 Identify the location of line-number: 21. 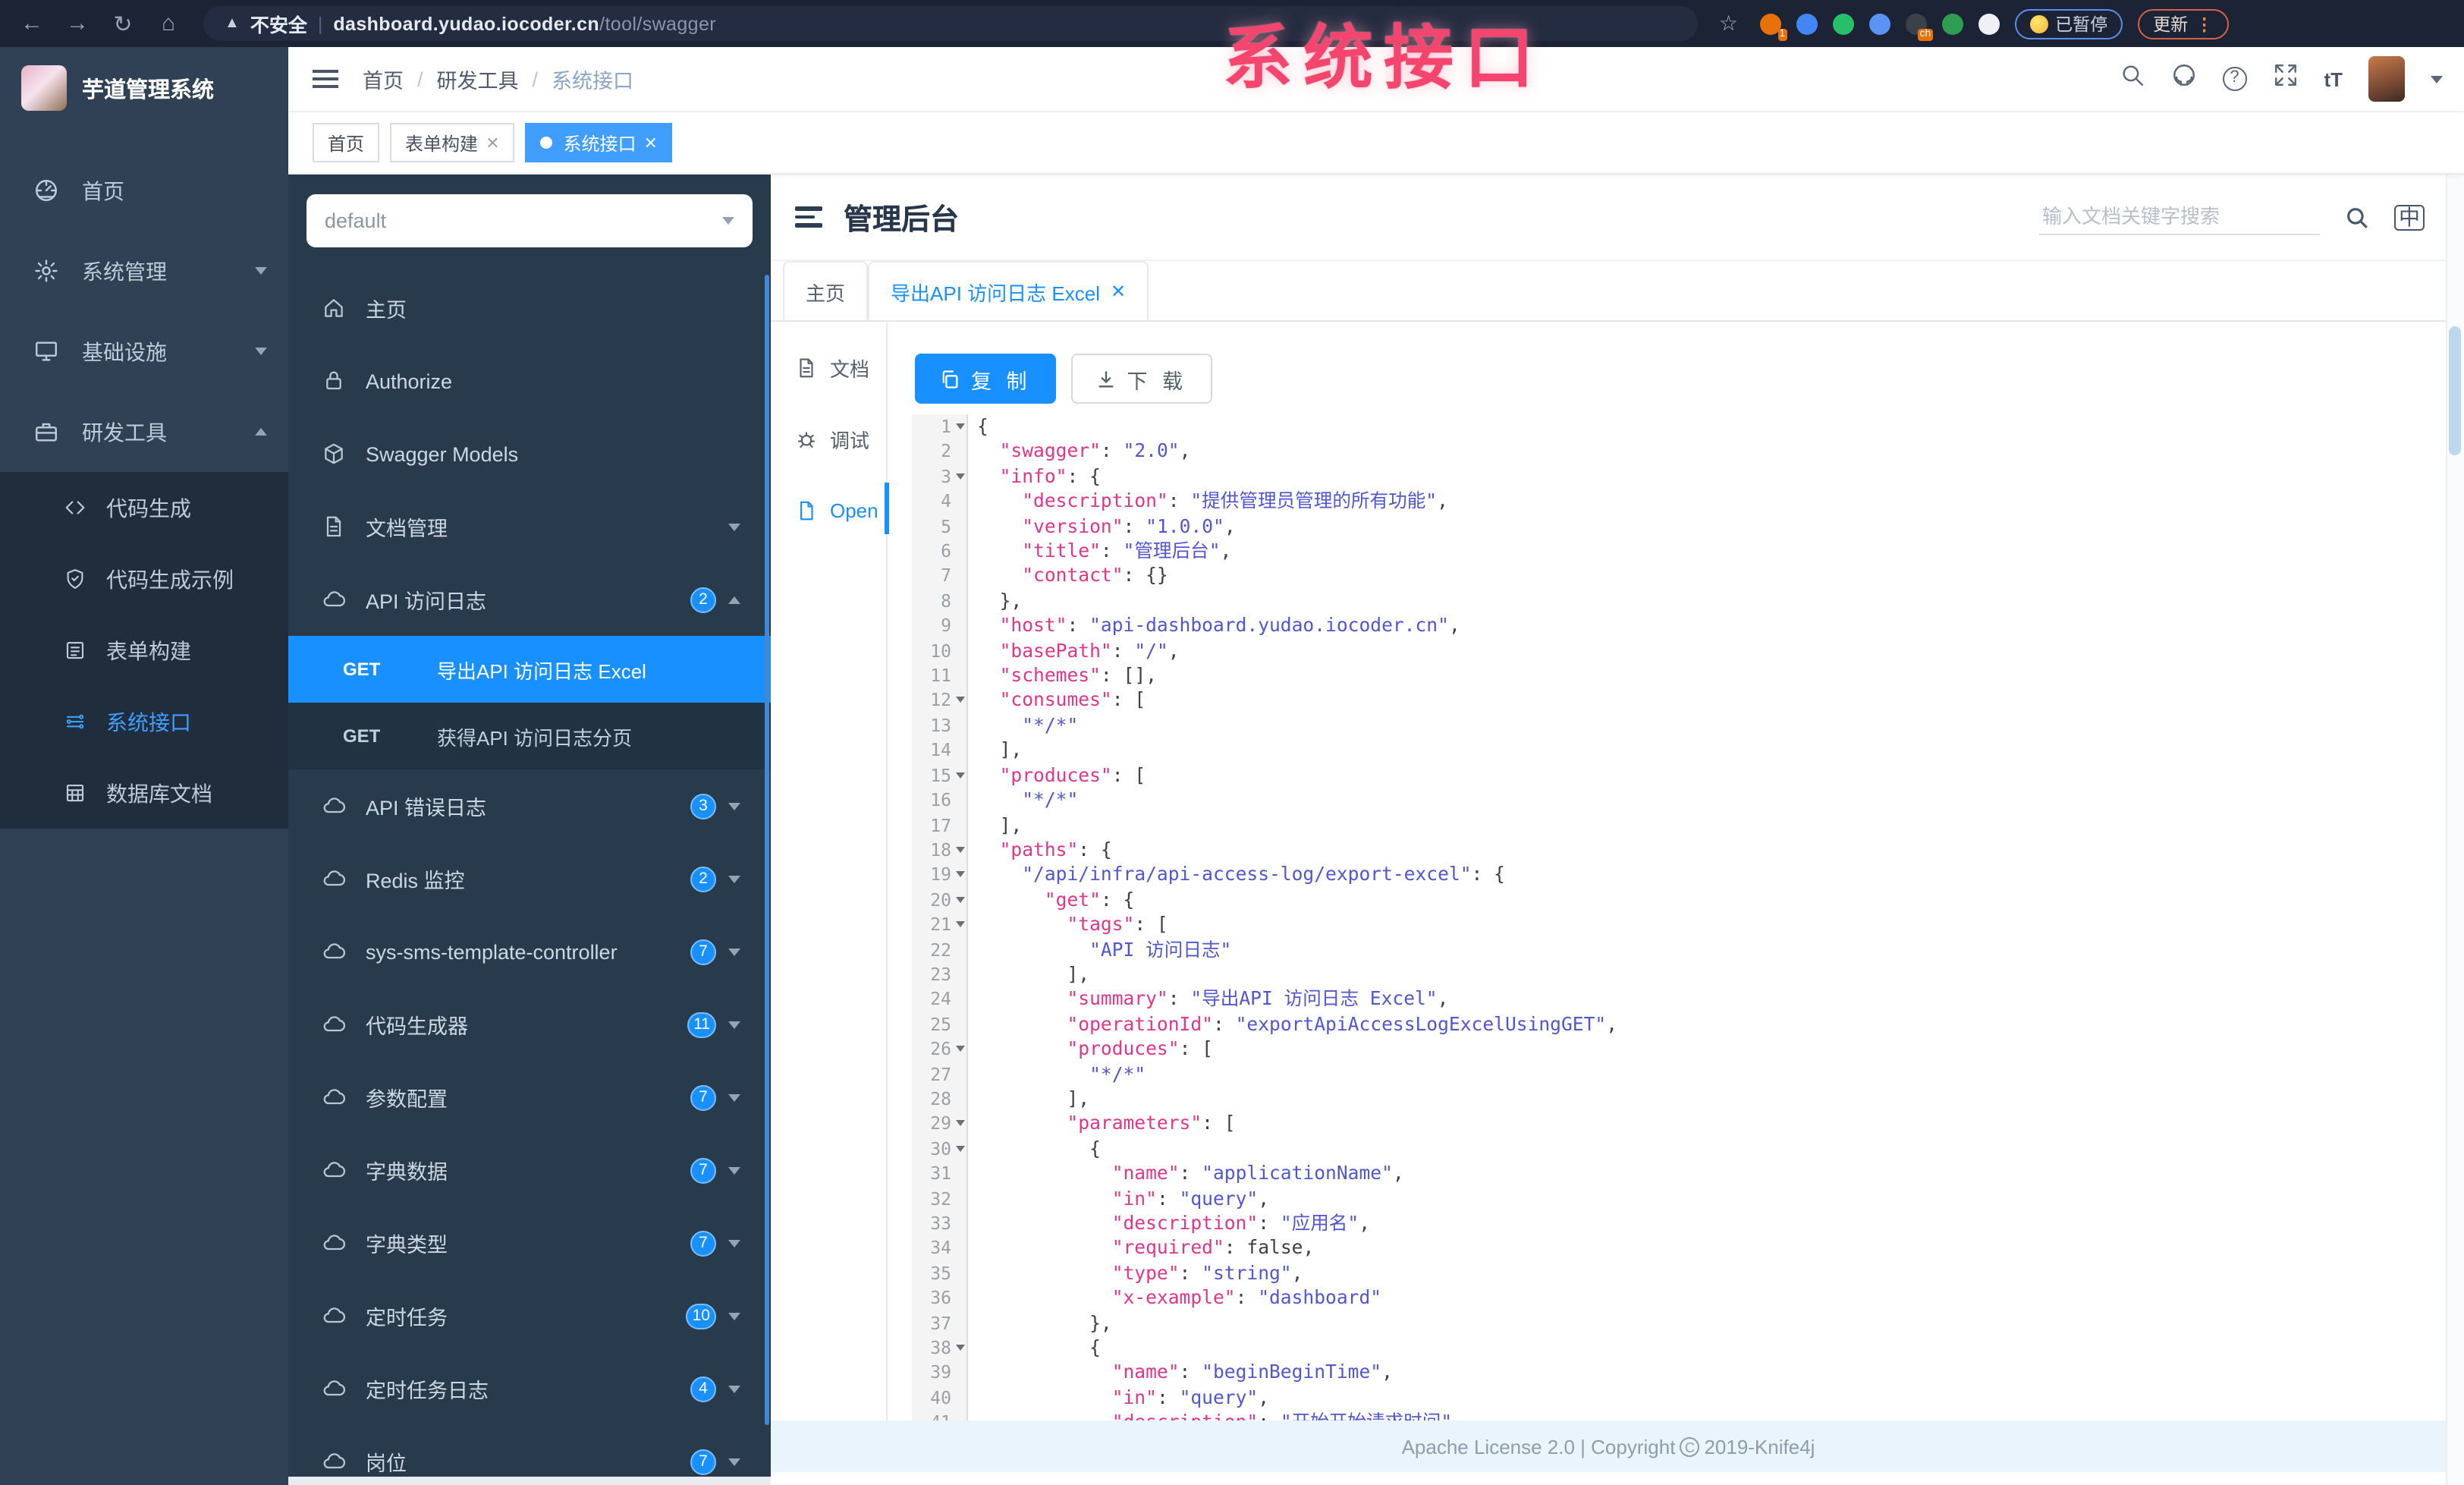
(939, 924).